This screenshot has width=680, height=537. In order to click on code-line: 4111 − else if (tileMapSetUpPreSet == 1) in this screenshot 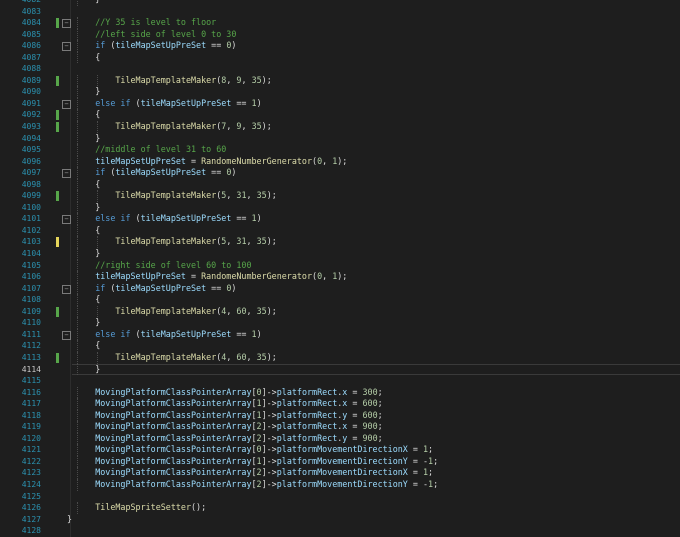, I will do `click(340, 334)`.